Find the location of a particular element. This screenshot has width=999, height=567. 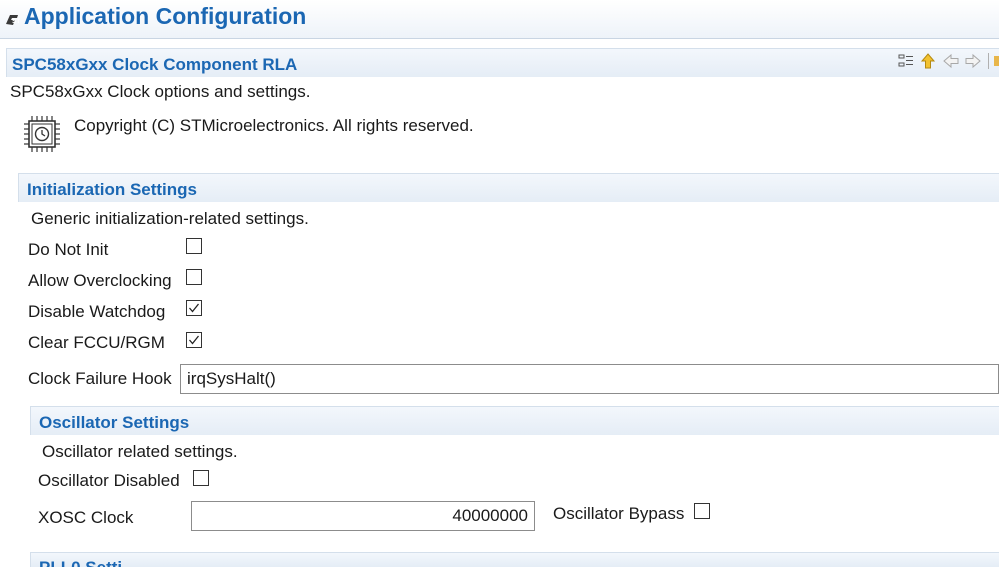

component-description: SPC58xGxx Clock options and settings. is located at coordinates (160, 91).